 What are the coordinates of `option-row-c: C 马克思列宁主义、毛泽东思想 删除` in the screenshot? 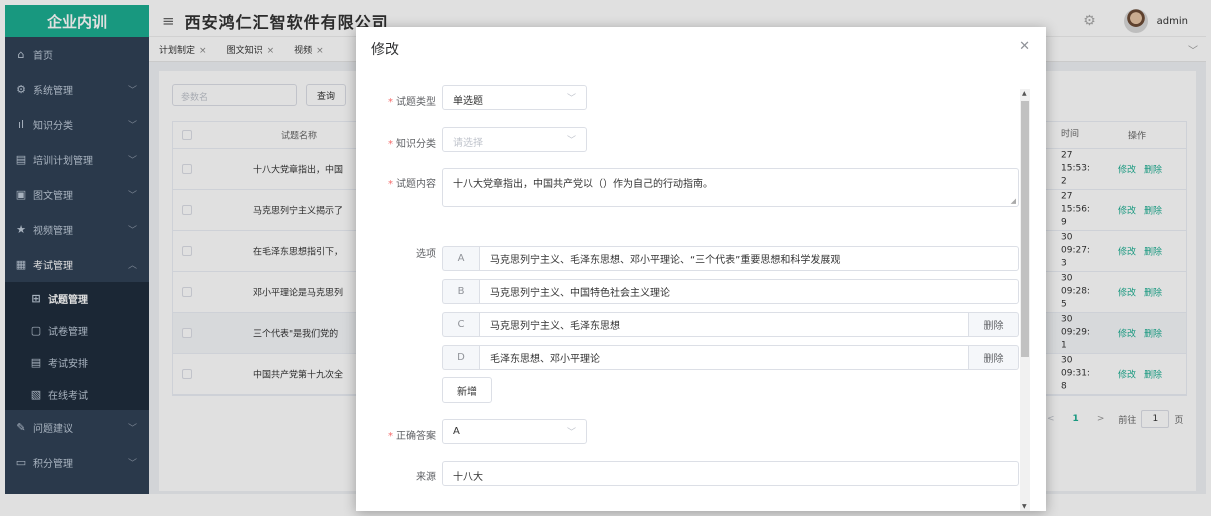 It's located at (730, 324).